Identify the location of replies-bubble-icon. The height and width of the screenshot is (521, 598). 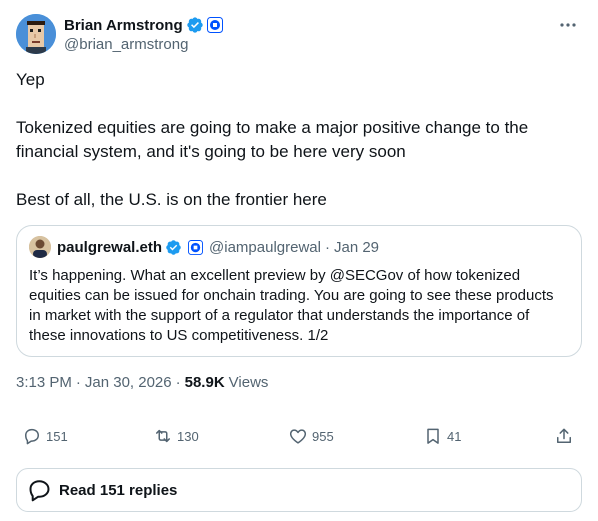
(39, 491).